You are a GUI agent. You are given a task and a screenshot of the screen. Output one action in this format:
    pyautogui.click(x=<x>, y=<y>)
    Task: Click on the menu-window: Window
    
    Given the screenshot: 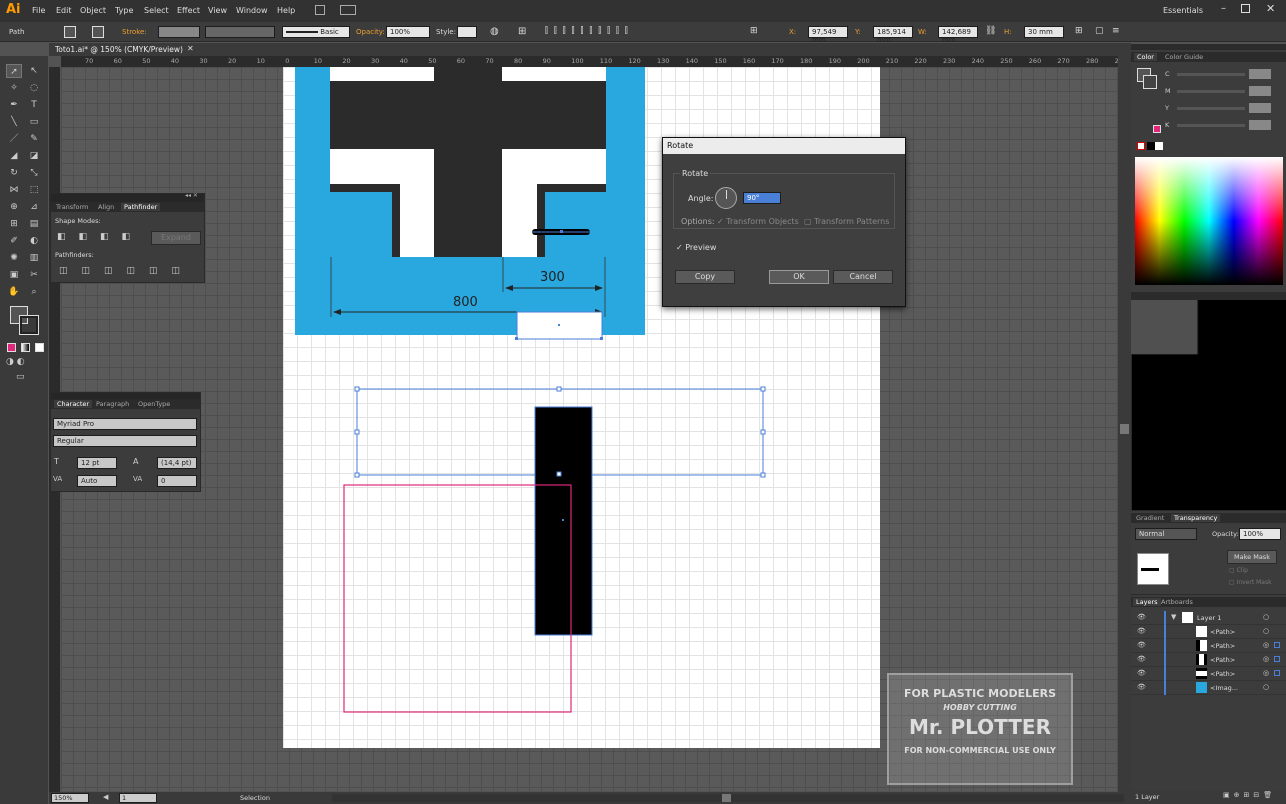 What is the action you would take?
    pyautogui.click(x=252, y=10)
    